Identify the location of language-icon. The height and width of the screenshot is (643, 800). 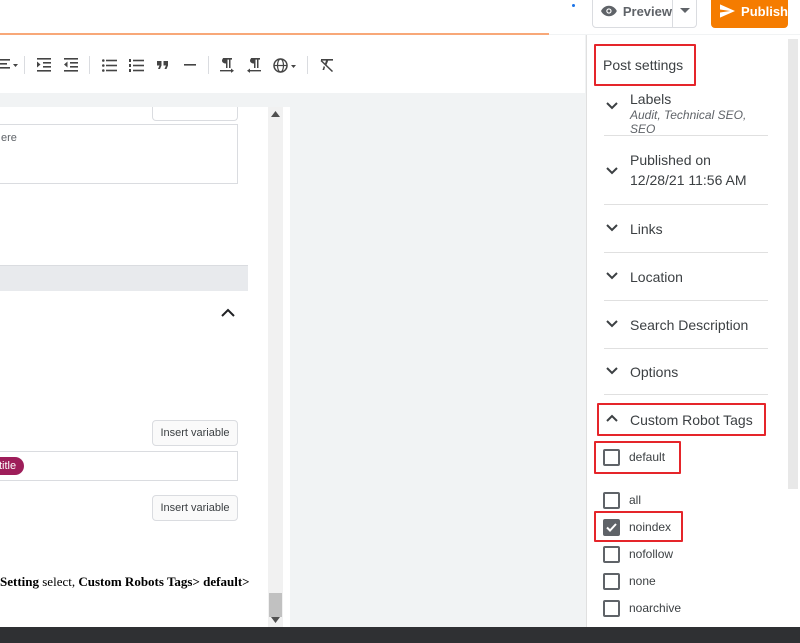
(284, 65).